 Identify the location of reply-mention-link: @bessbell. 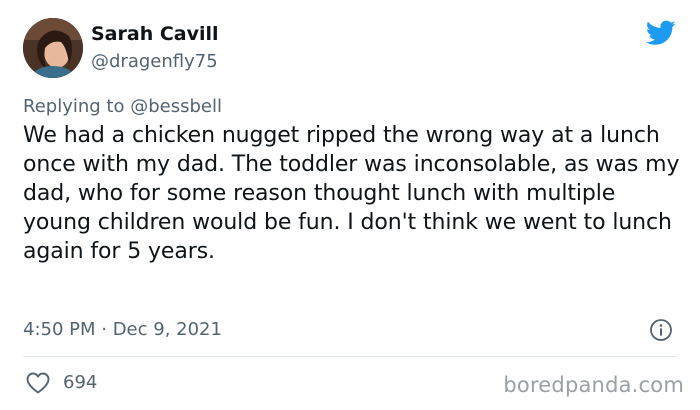
(176, 106).